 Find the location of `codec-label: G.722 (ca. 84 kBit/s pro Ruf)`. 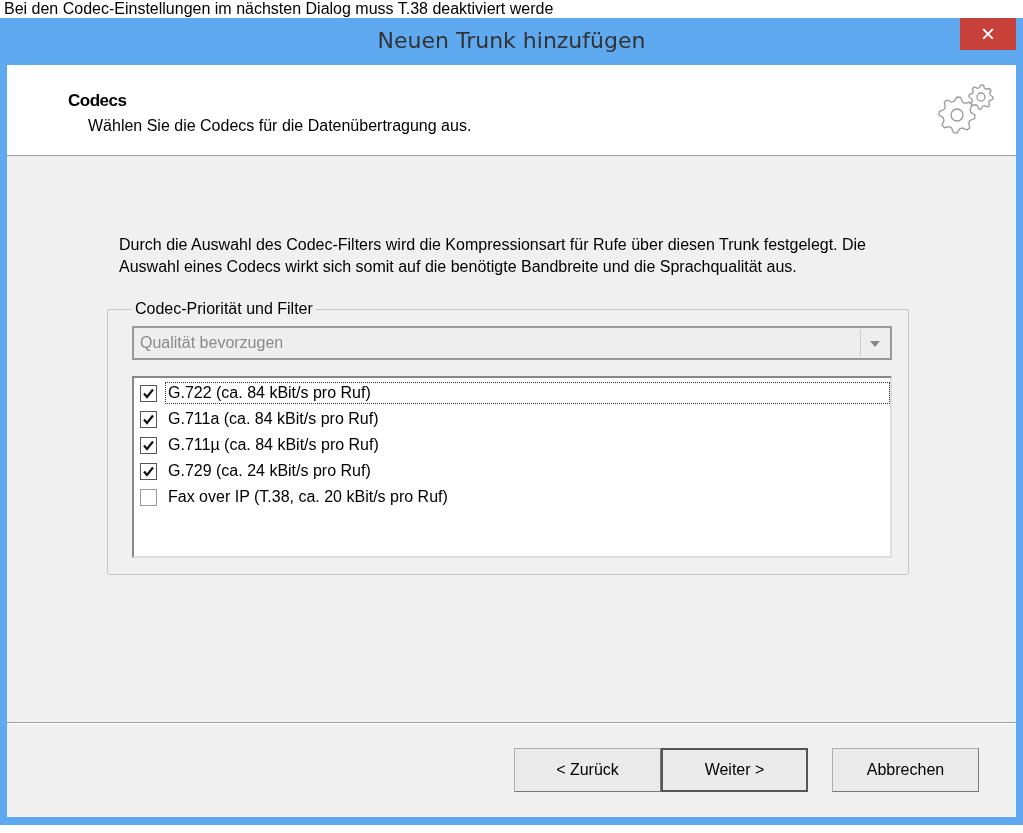

codec-label: G.722 (ca. 84 kBit/s pro Ruf) is located at coordinates (527, 393).